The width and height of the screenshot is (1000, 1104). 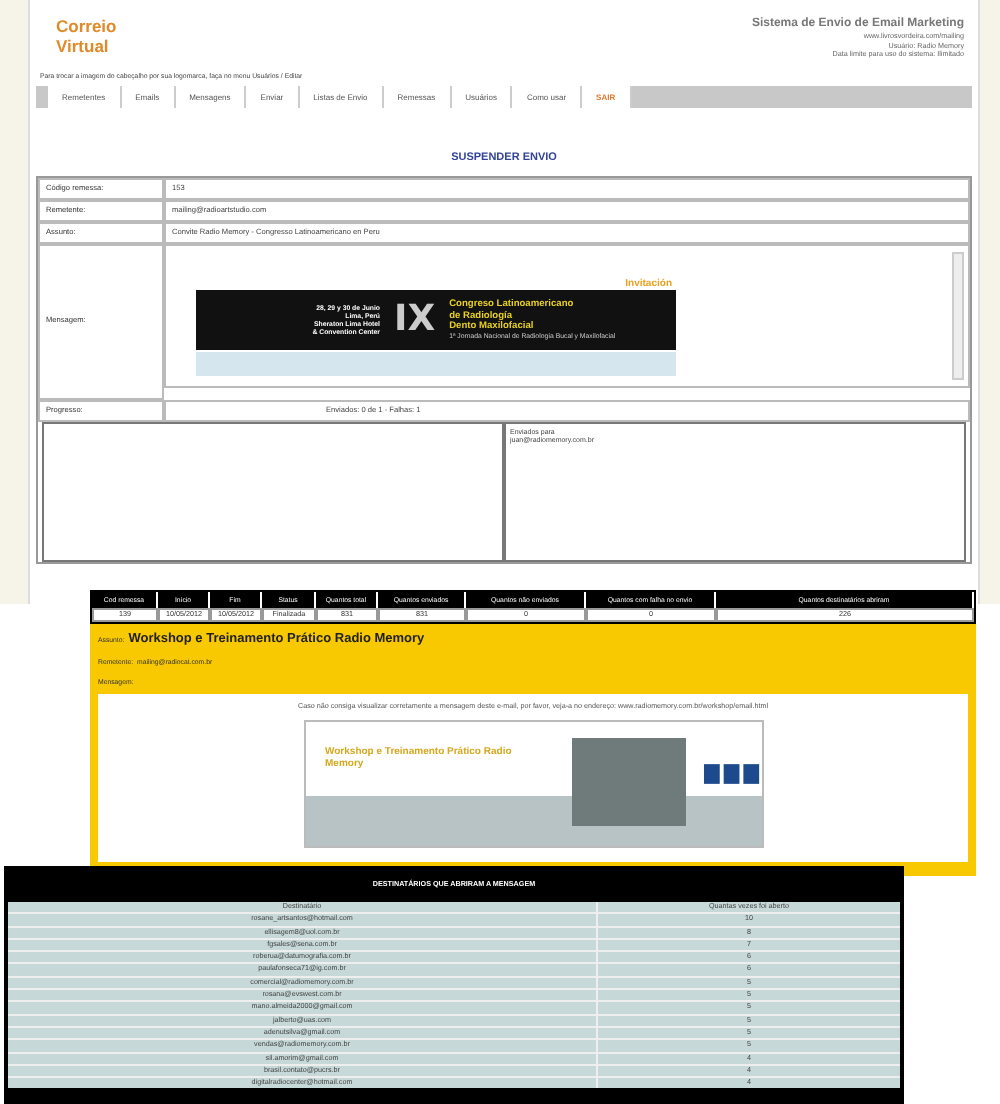 What do you see at coordinates (628, 782) in the screenshot?
I see `photo-placeholder` at bounding box center [628, 782].